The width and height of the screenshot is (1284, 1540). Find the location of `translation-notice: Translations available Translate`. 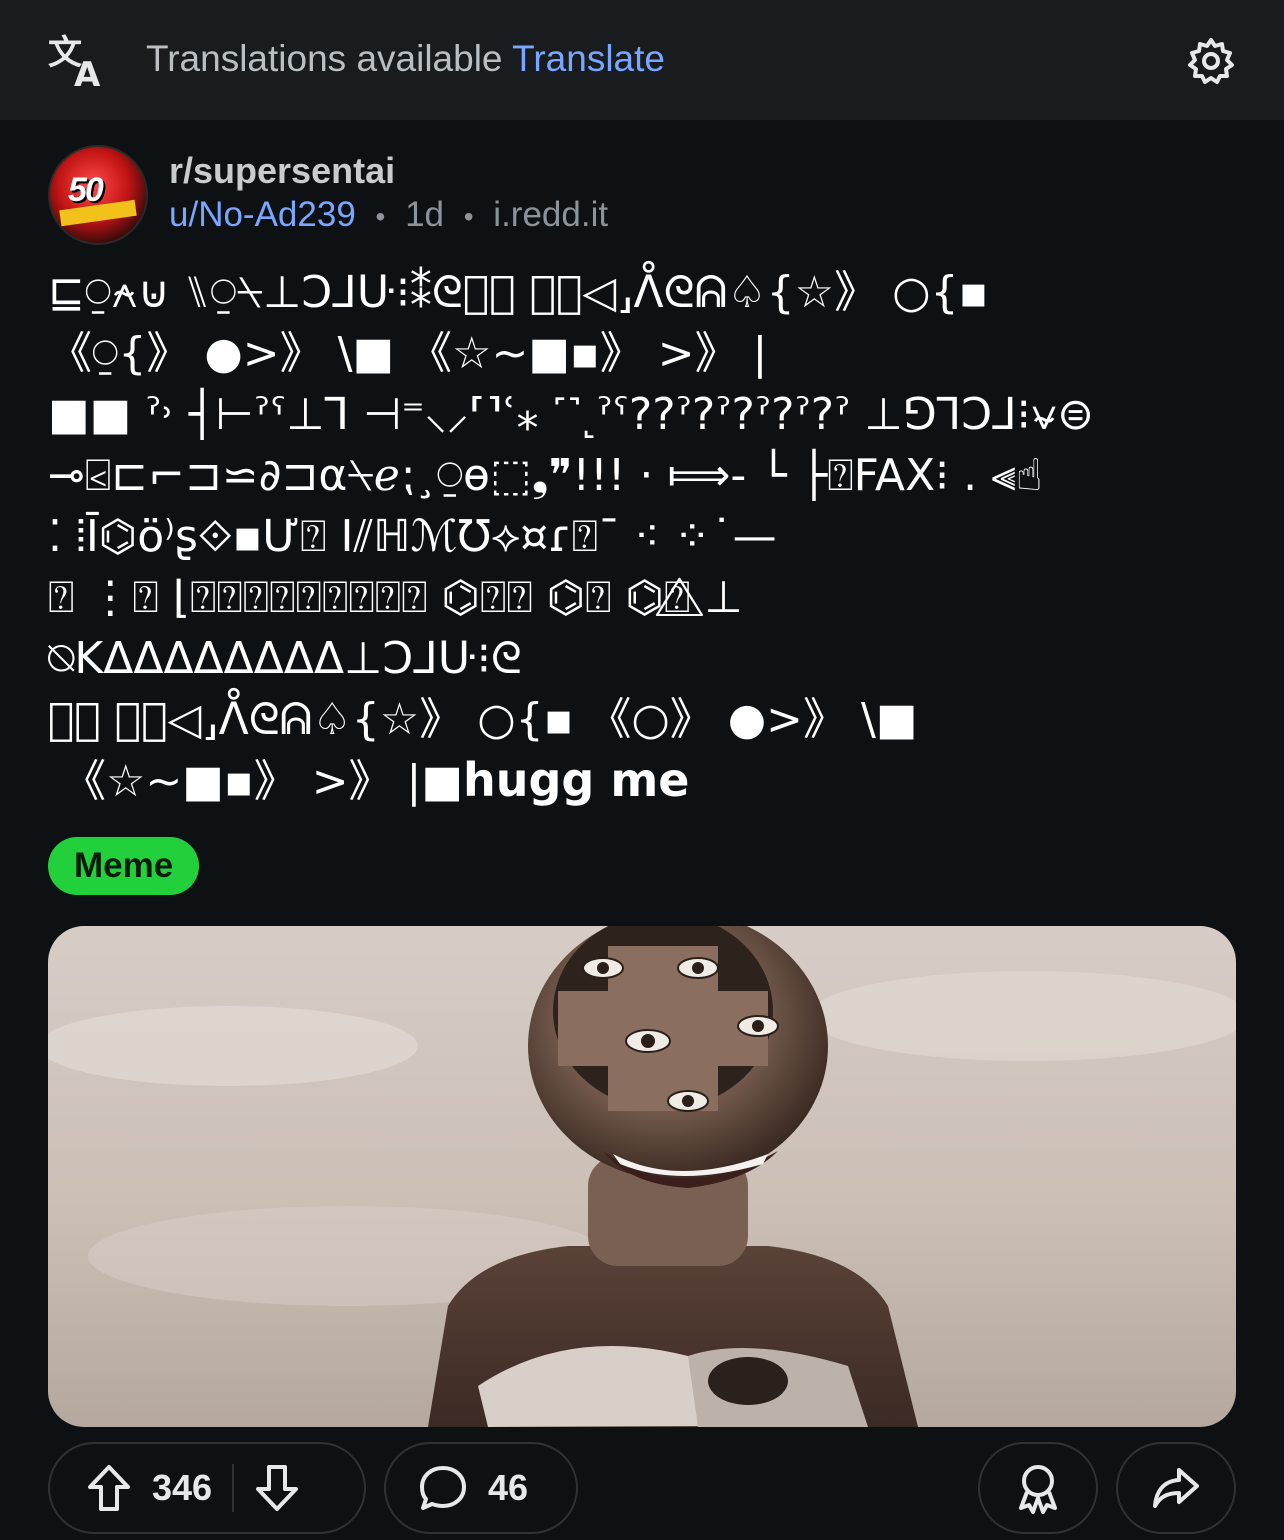

translation-notice: Translations available Translate is located at coordinates (405, 59).